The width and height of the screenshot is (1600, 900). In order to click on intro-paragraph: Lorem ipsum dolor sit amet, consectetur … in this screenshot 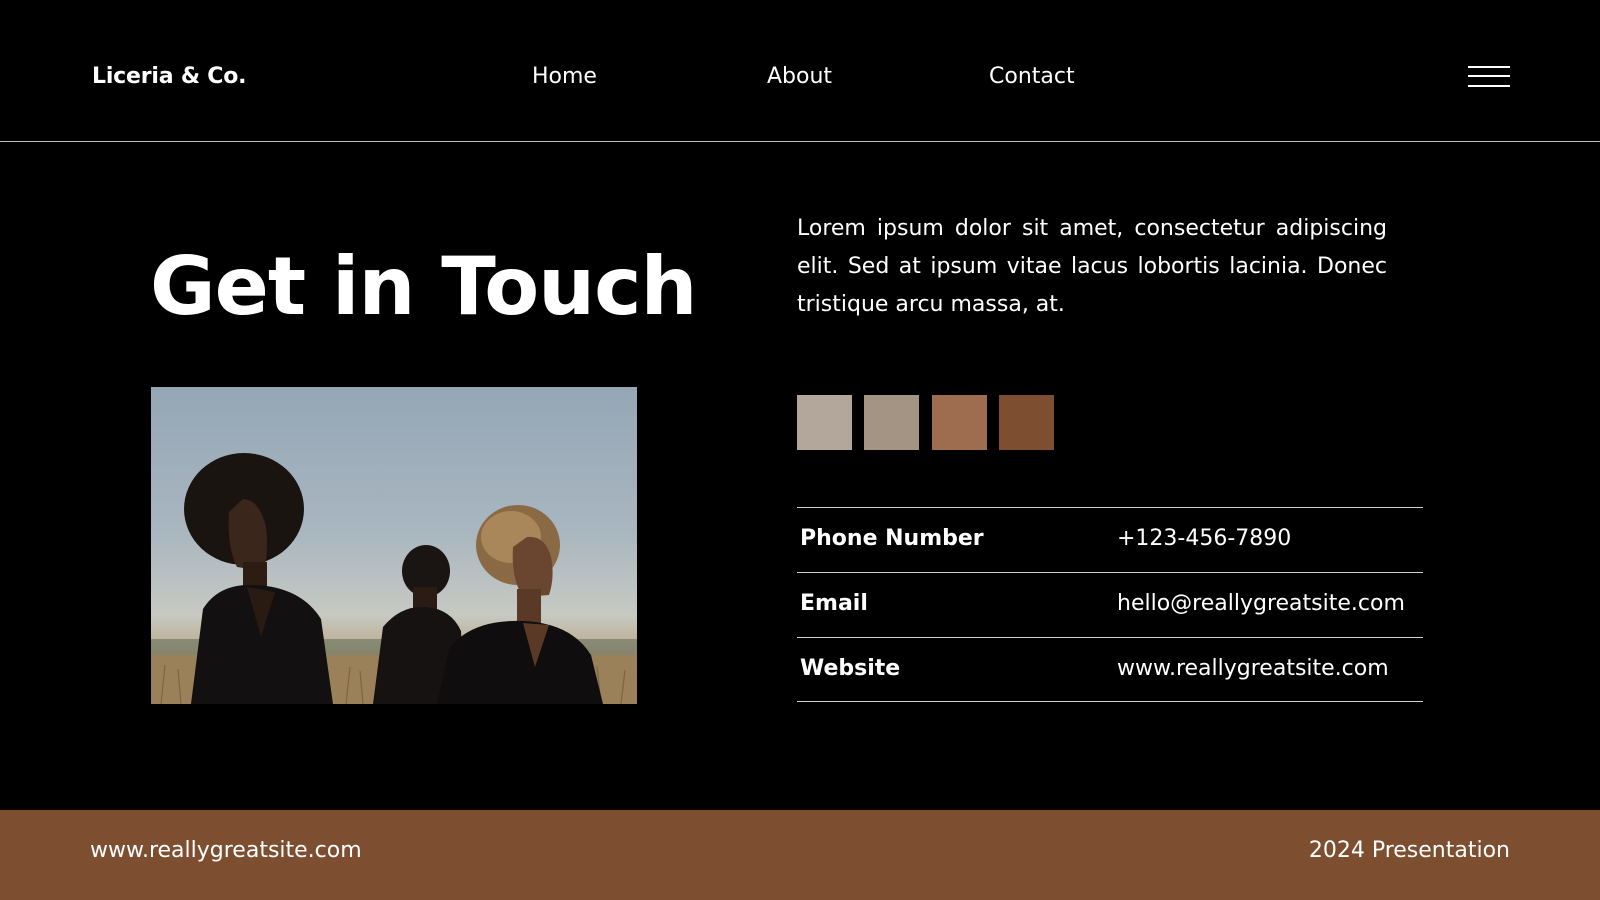, I will do `click(1092, 266)`.